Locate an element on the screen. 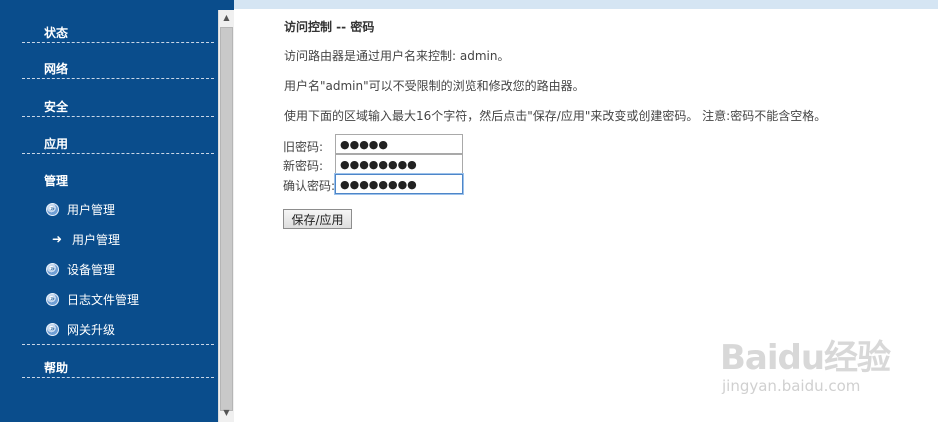  sidebar-scrollbar: ▲ ▼ is located at coordinates (226, 216).